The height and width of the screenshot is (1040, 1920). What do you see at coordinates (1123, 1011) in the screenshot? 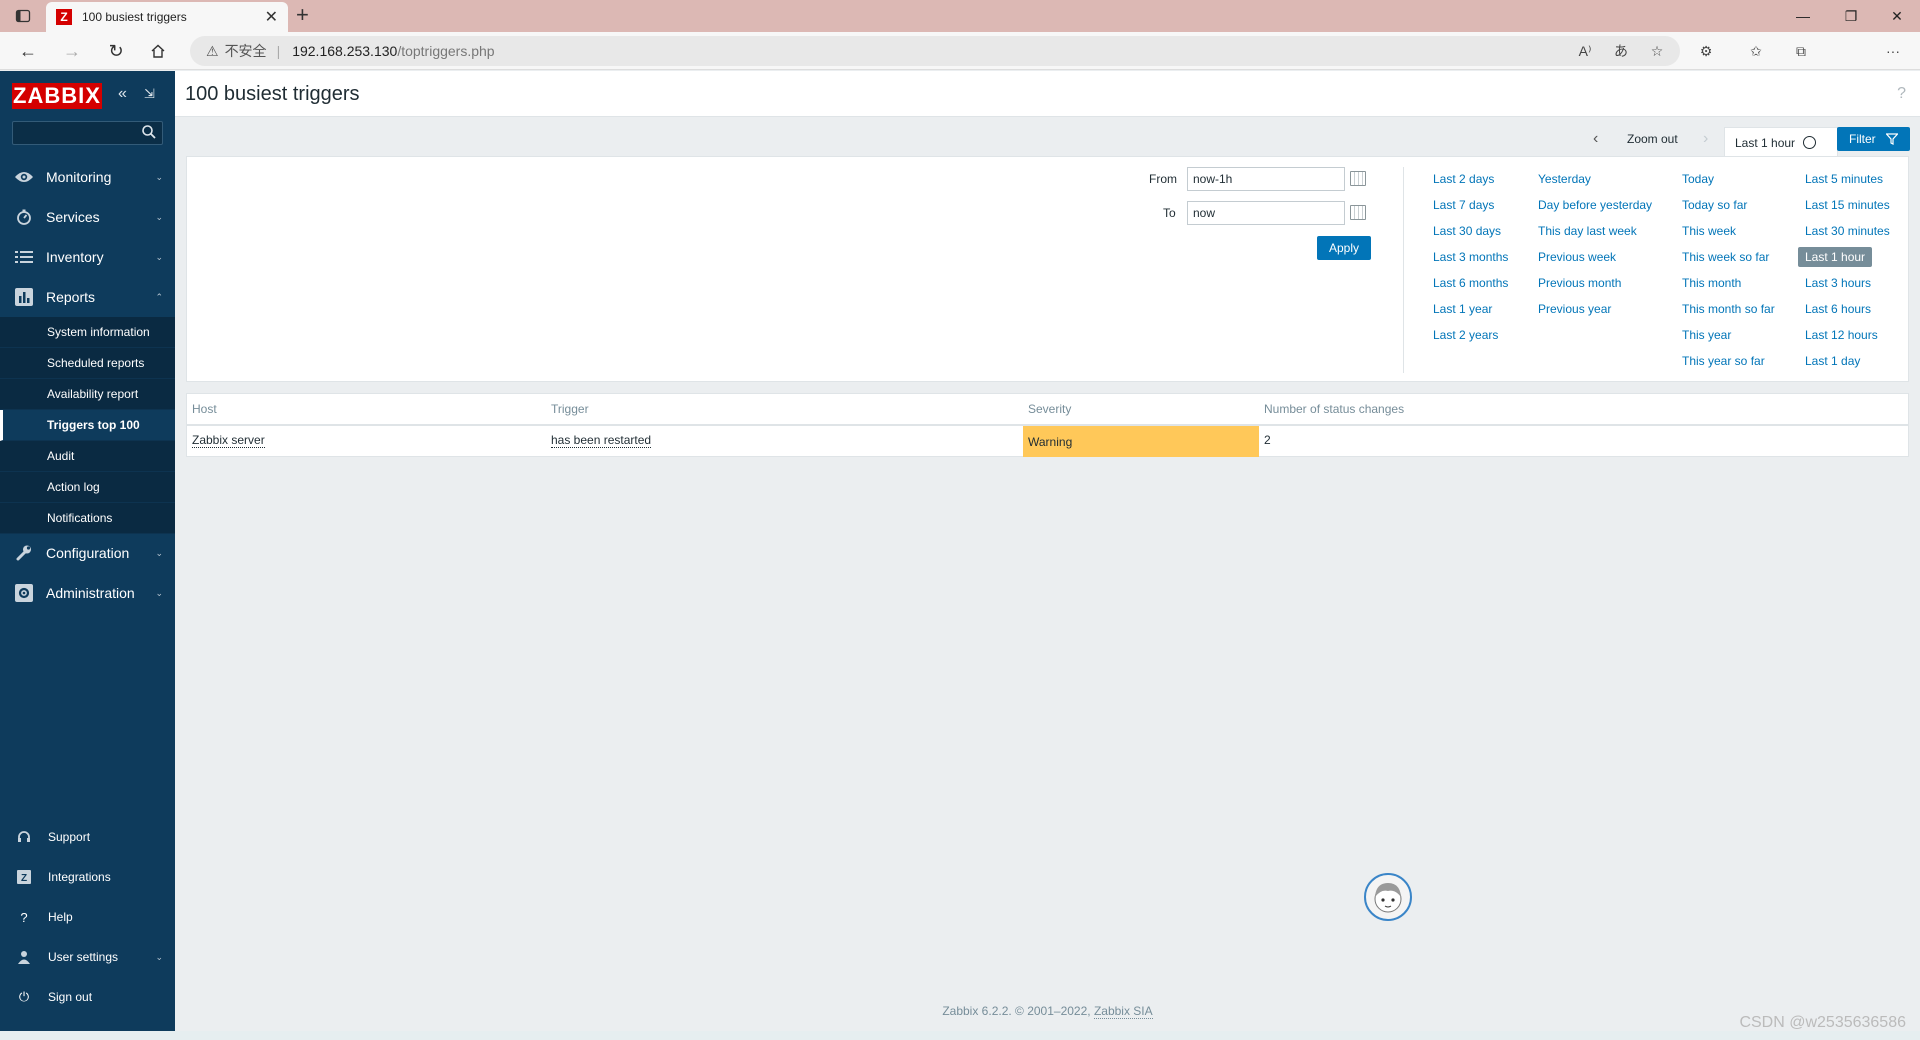
I see `zabbix-sia-link: Zabbix SIA` at bounding box center [1123, 1011].